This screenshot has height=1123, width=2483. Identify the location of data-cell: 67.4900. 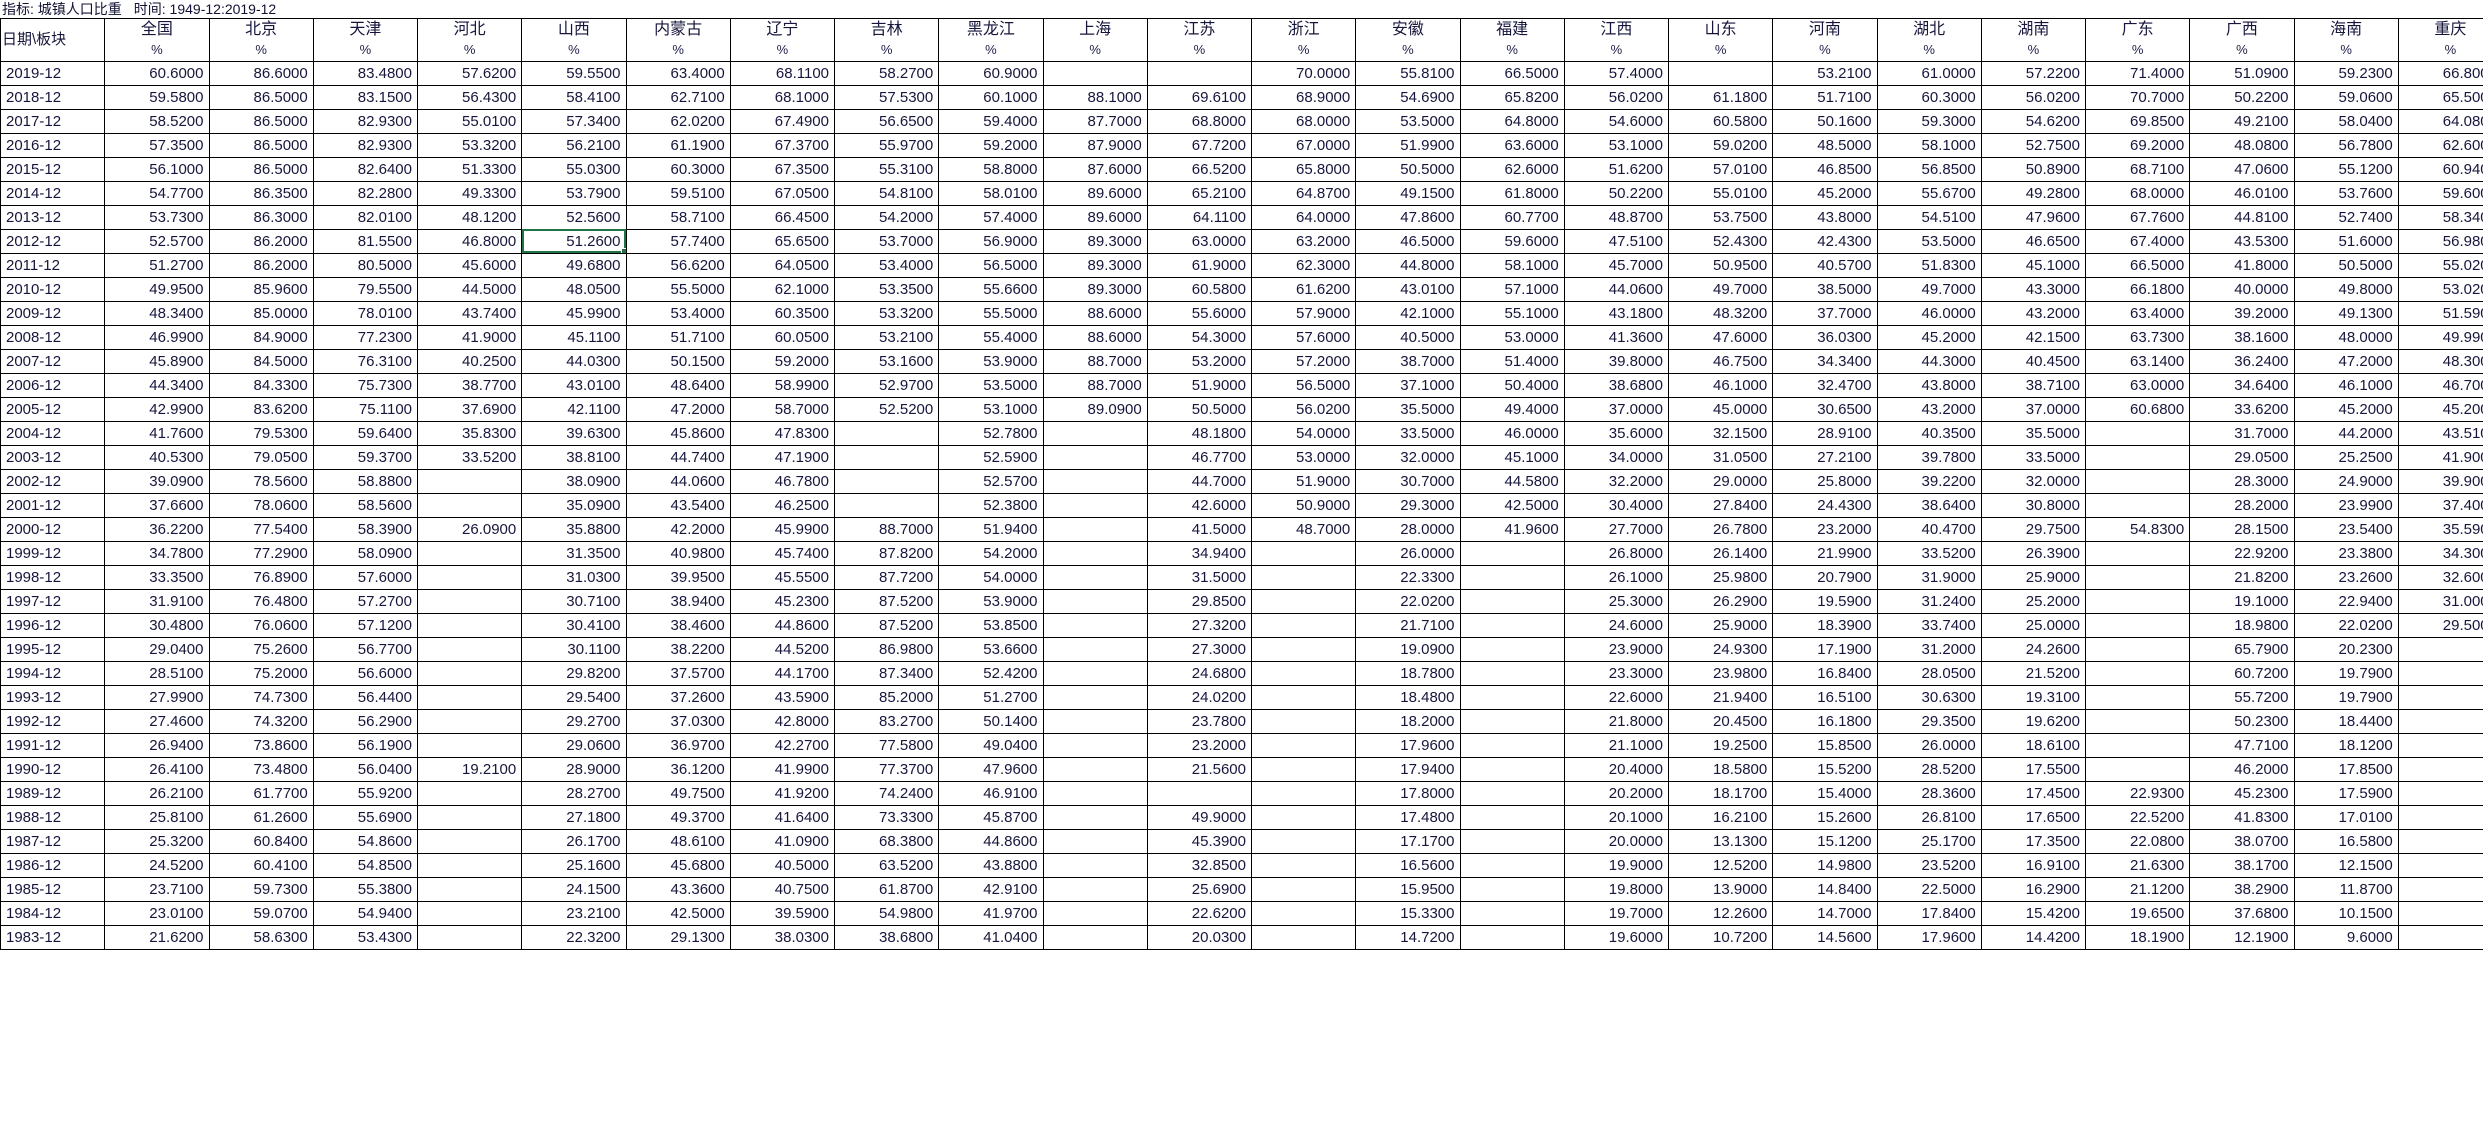
(782, 121).